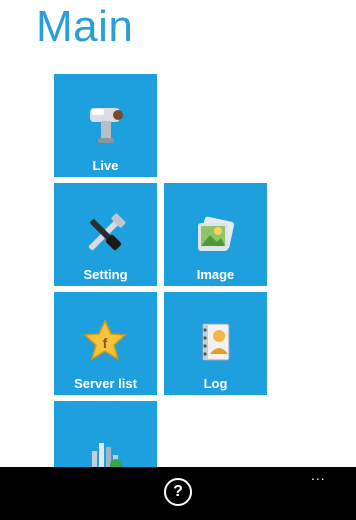 The width and height of the screenshot is (356, 520). I want to click on log-icon, so click(216, 342).